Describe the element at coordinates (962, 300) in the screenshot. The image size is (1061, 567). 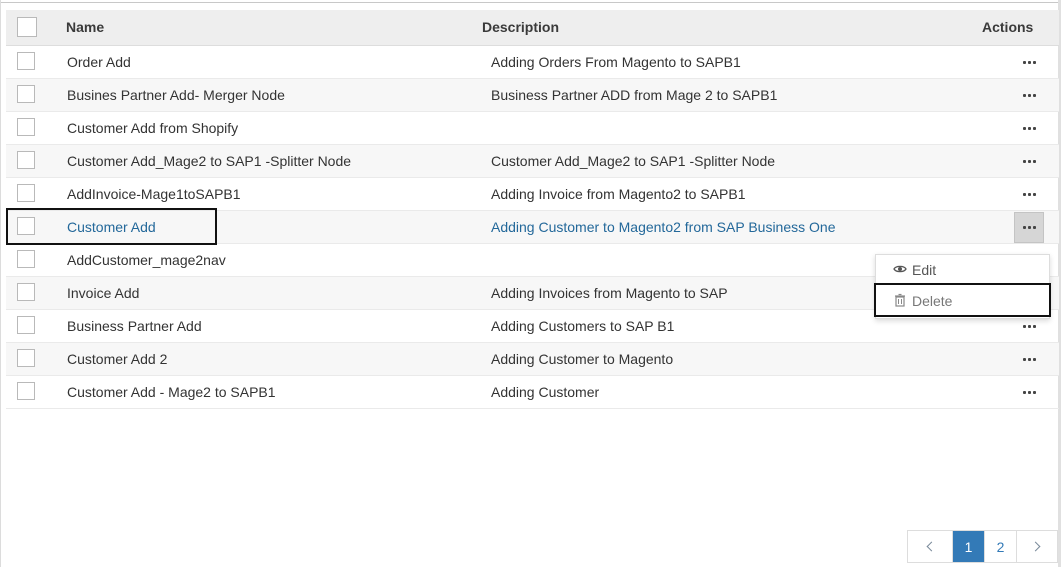
I see `delete-highlight` at that location.